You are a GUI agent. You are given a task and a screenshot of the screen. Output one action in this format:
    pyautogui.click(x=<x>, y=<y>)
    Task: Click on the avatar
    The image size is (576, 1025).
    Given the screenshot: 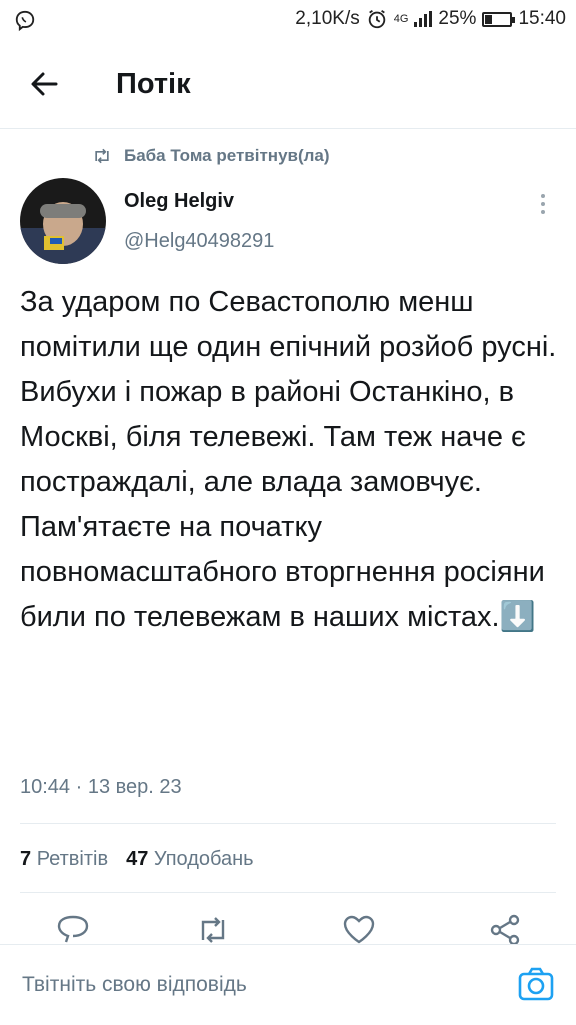 What is the action you would take?
    pyautogui.click(x=63, y=221)
    